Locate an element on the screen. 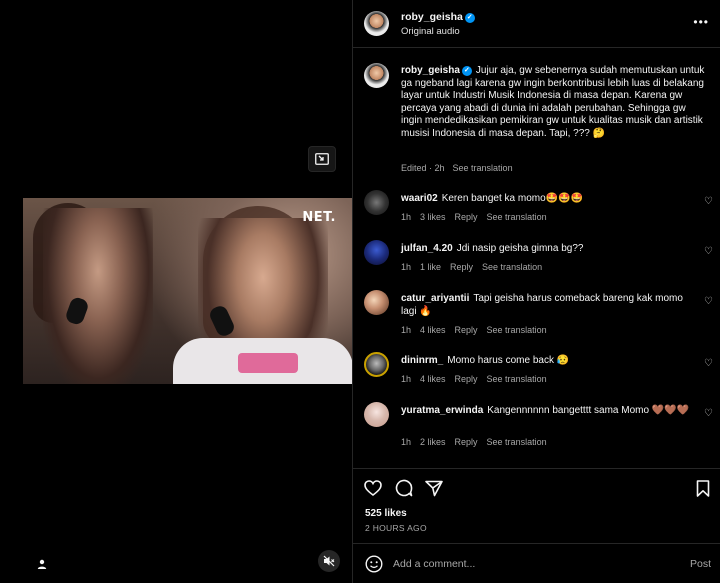  post-action-bar is located at coordinates (536, 486).